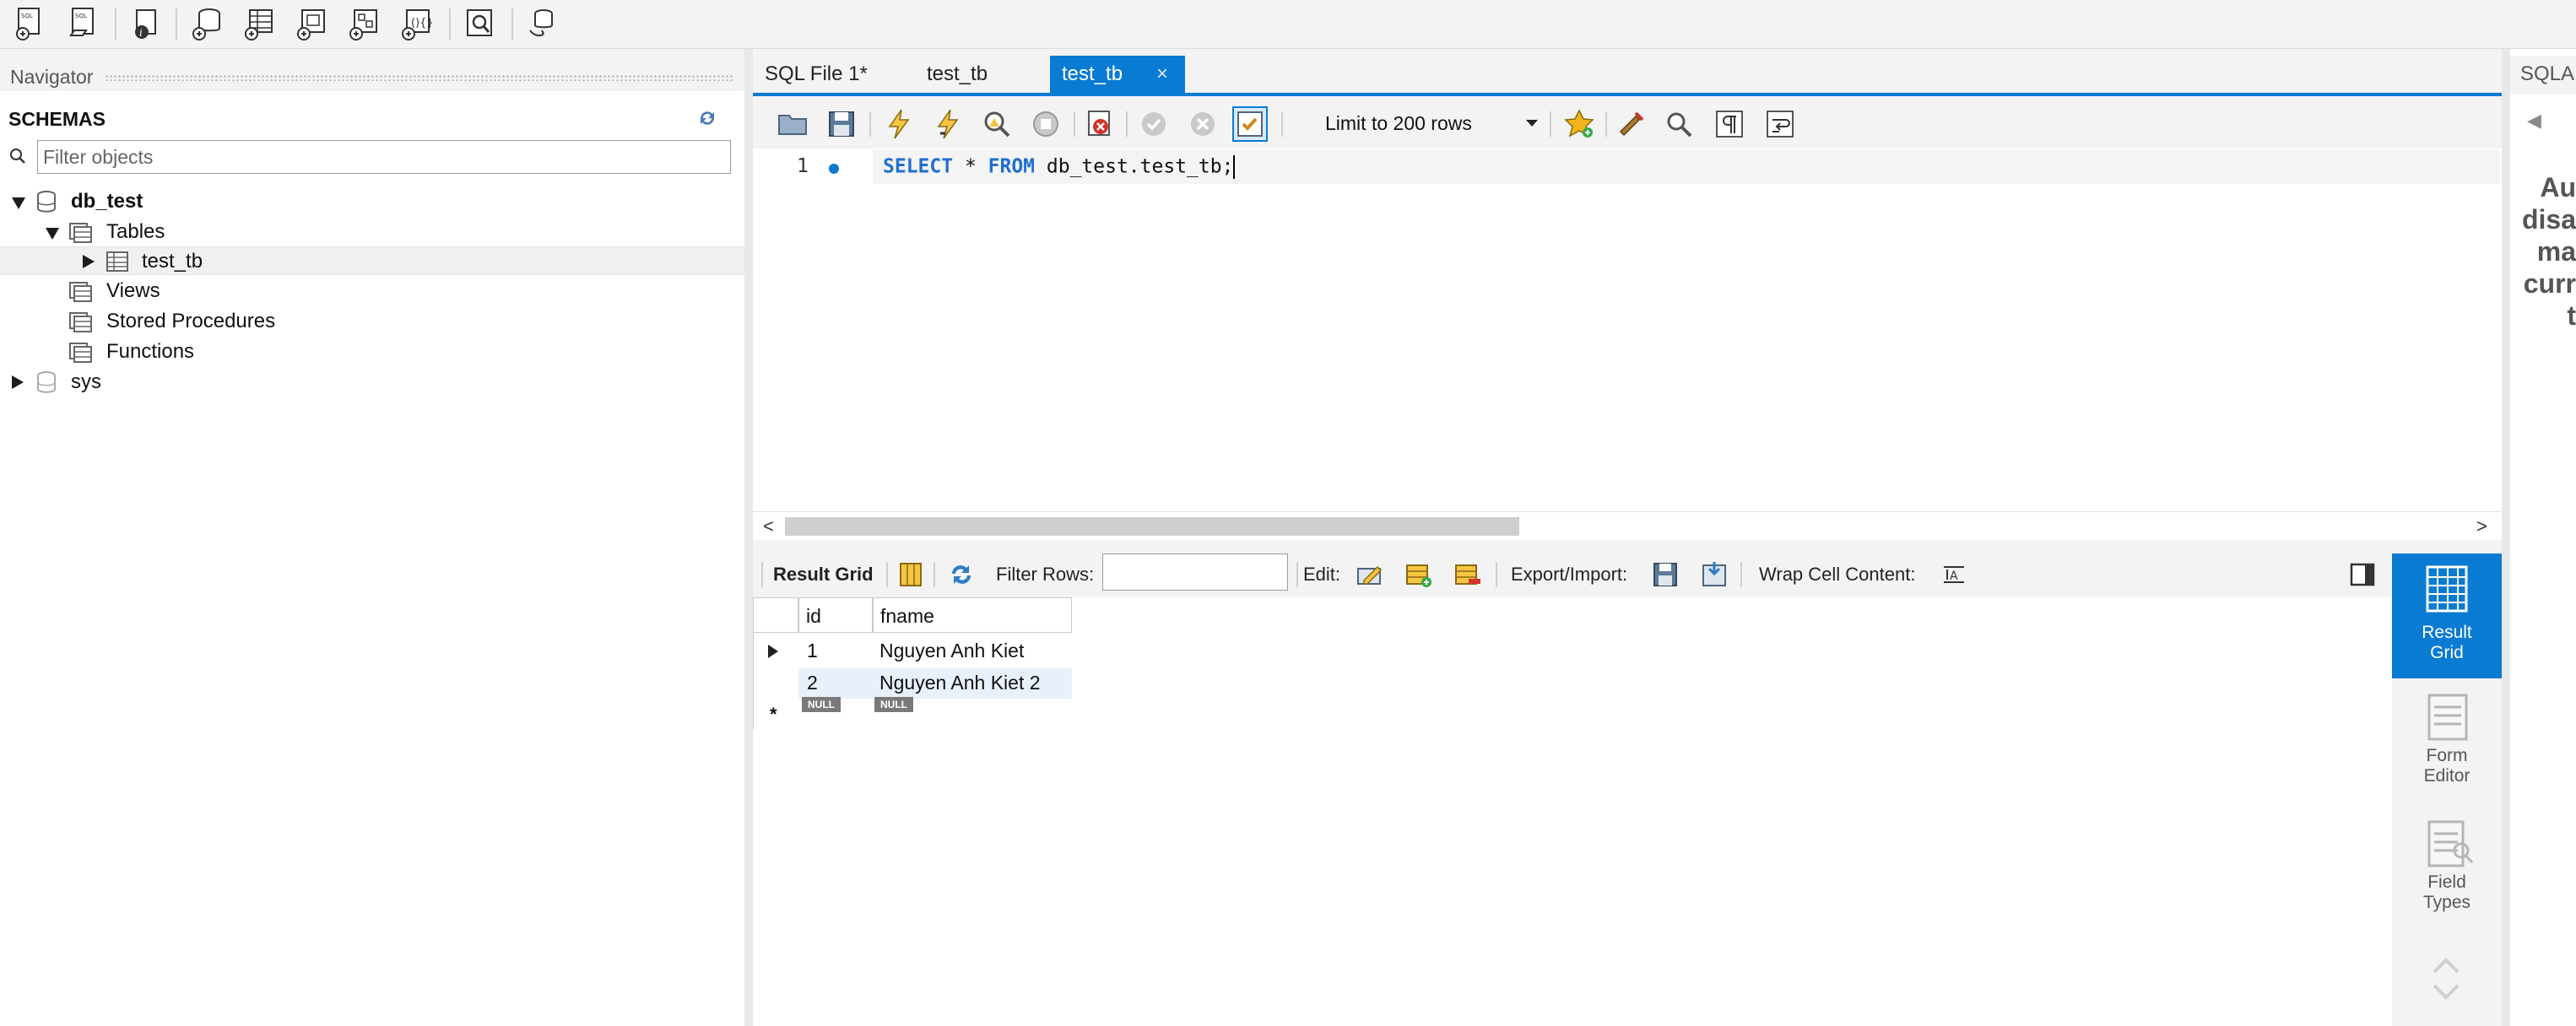  What do you see at coordinates (1419, 575) in the screenshot?
I see `insert-row-icon` at bounding box center [1419, 575].